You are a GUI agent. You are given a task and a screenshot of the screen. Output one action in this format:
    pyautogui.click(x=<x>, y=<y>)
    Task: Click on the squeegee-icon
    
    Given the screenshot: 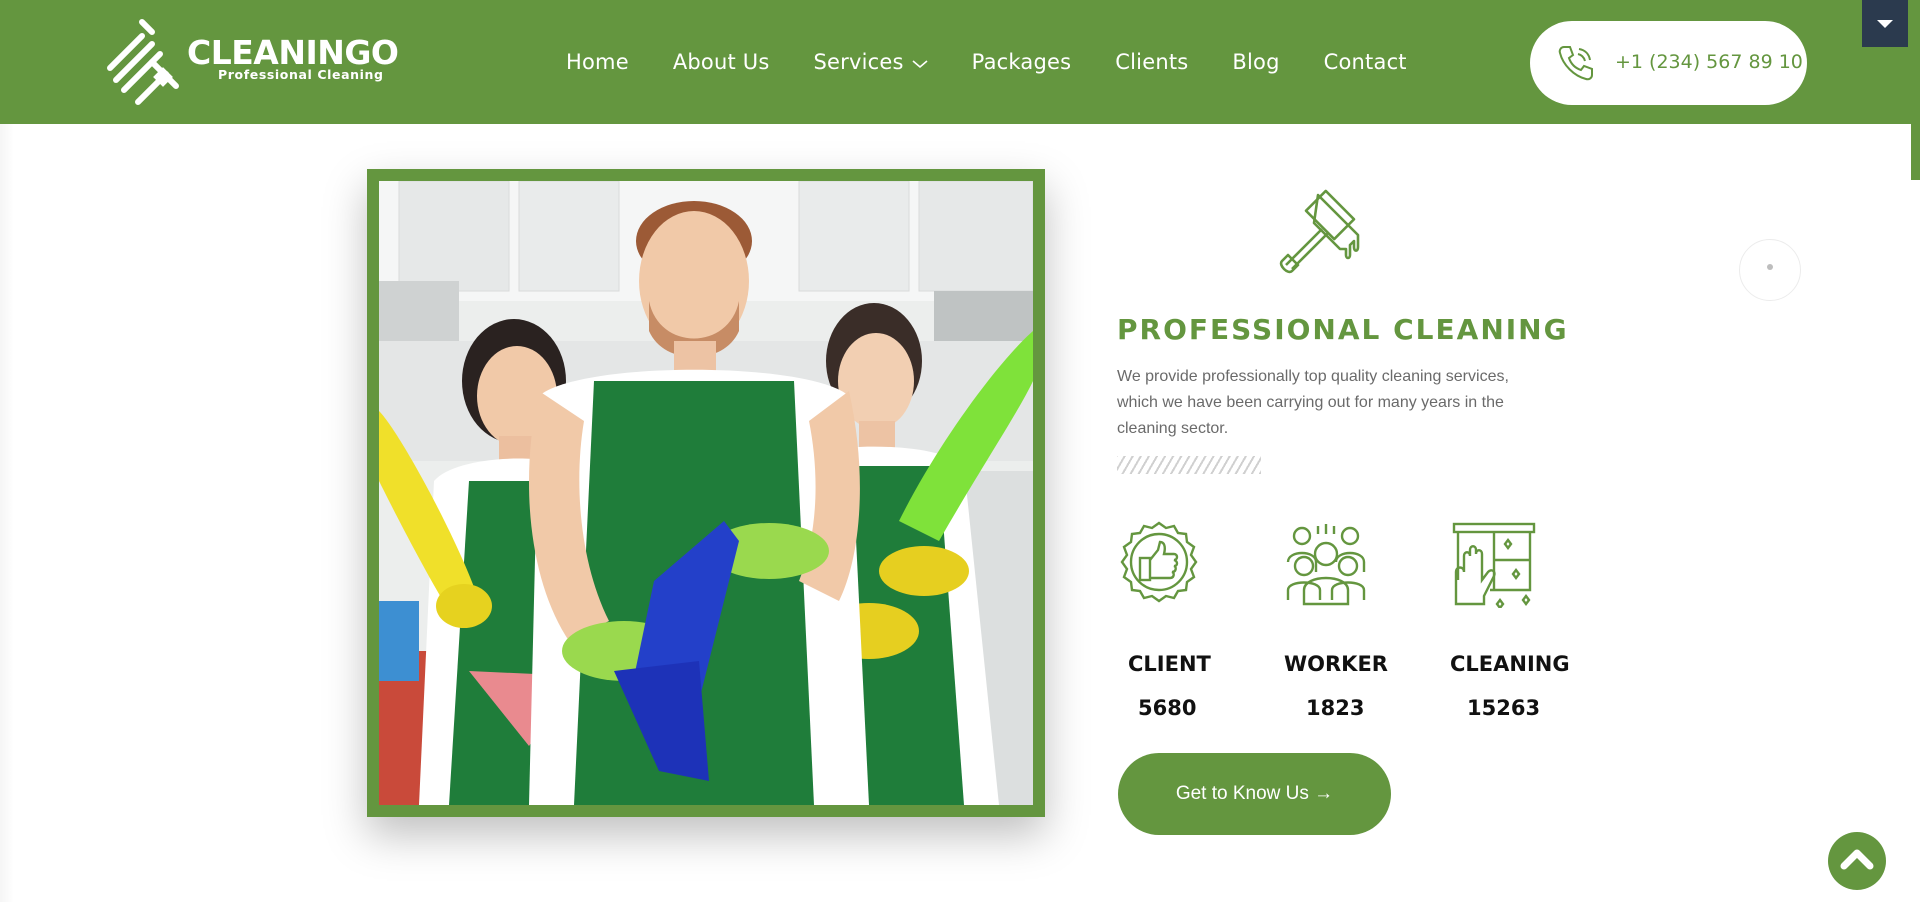 What is the action you would take?
    pyautogui.click(x=1319, y=236)
    